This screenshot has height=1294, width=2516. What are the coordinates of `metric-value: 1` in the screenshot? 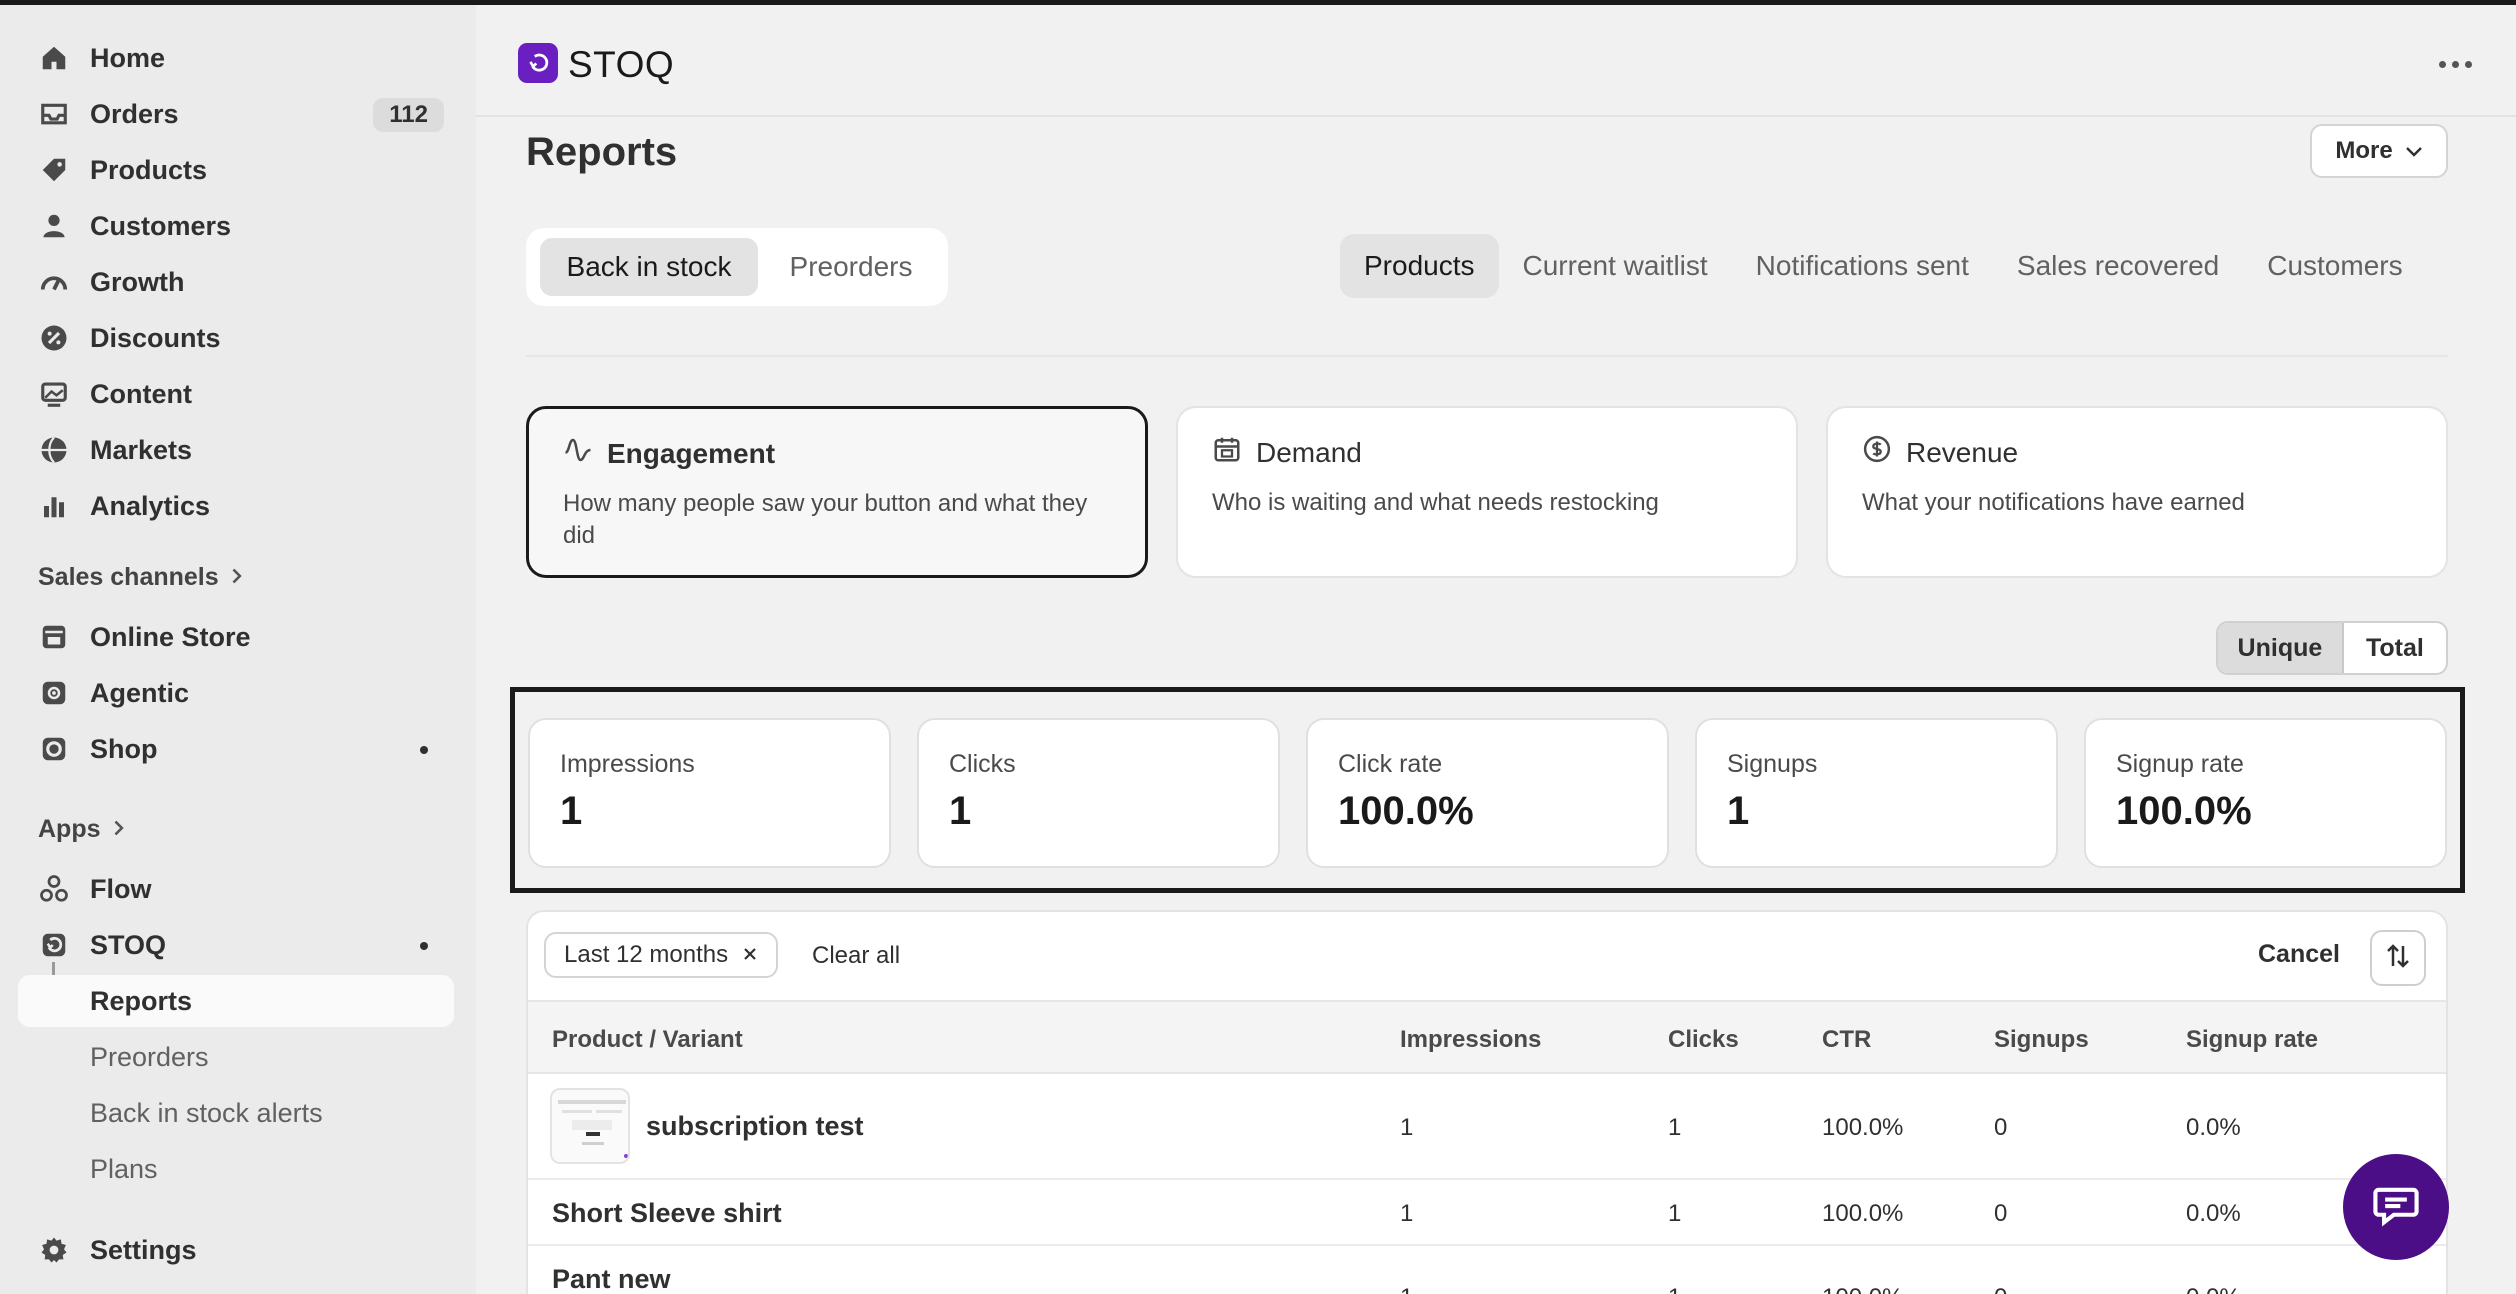 It's located at (1738, 811).